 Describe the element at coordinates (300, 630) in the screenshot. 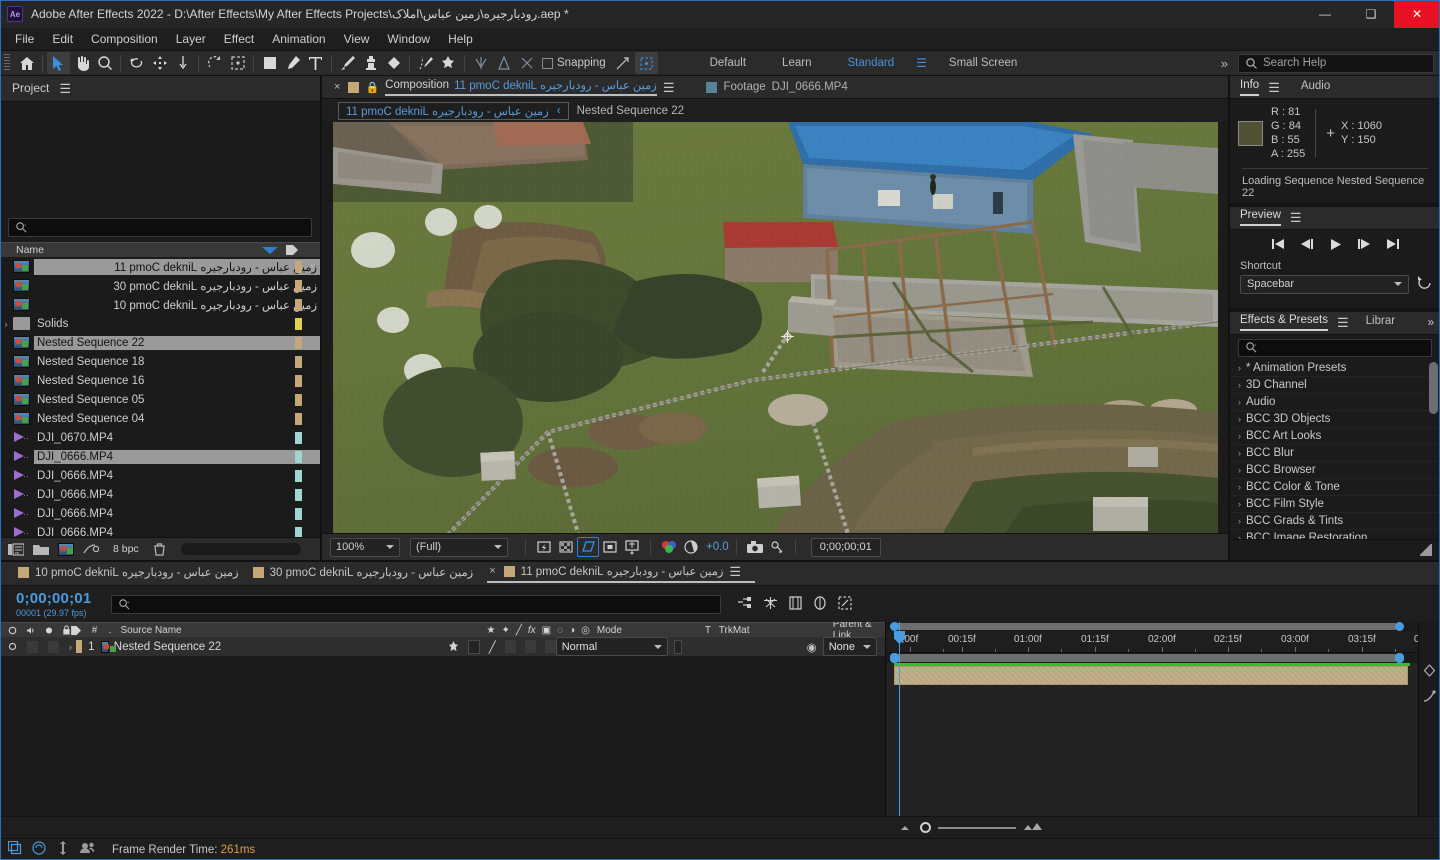

I see `source-name-header: Source Name` at that location.